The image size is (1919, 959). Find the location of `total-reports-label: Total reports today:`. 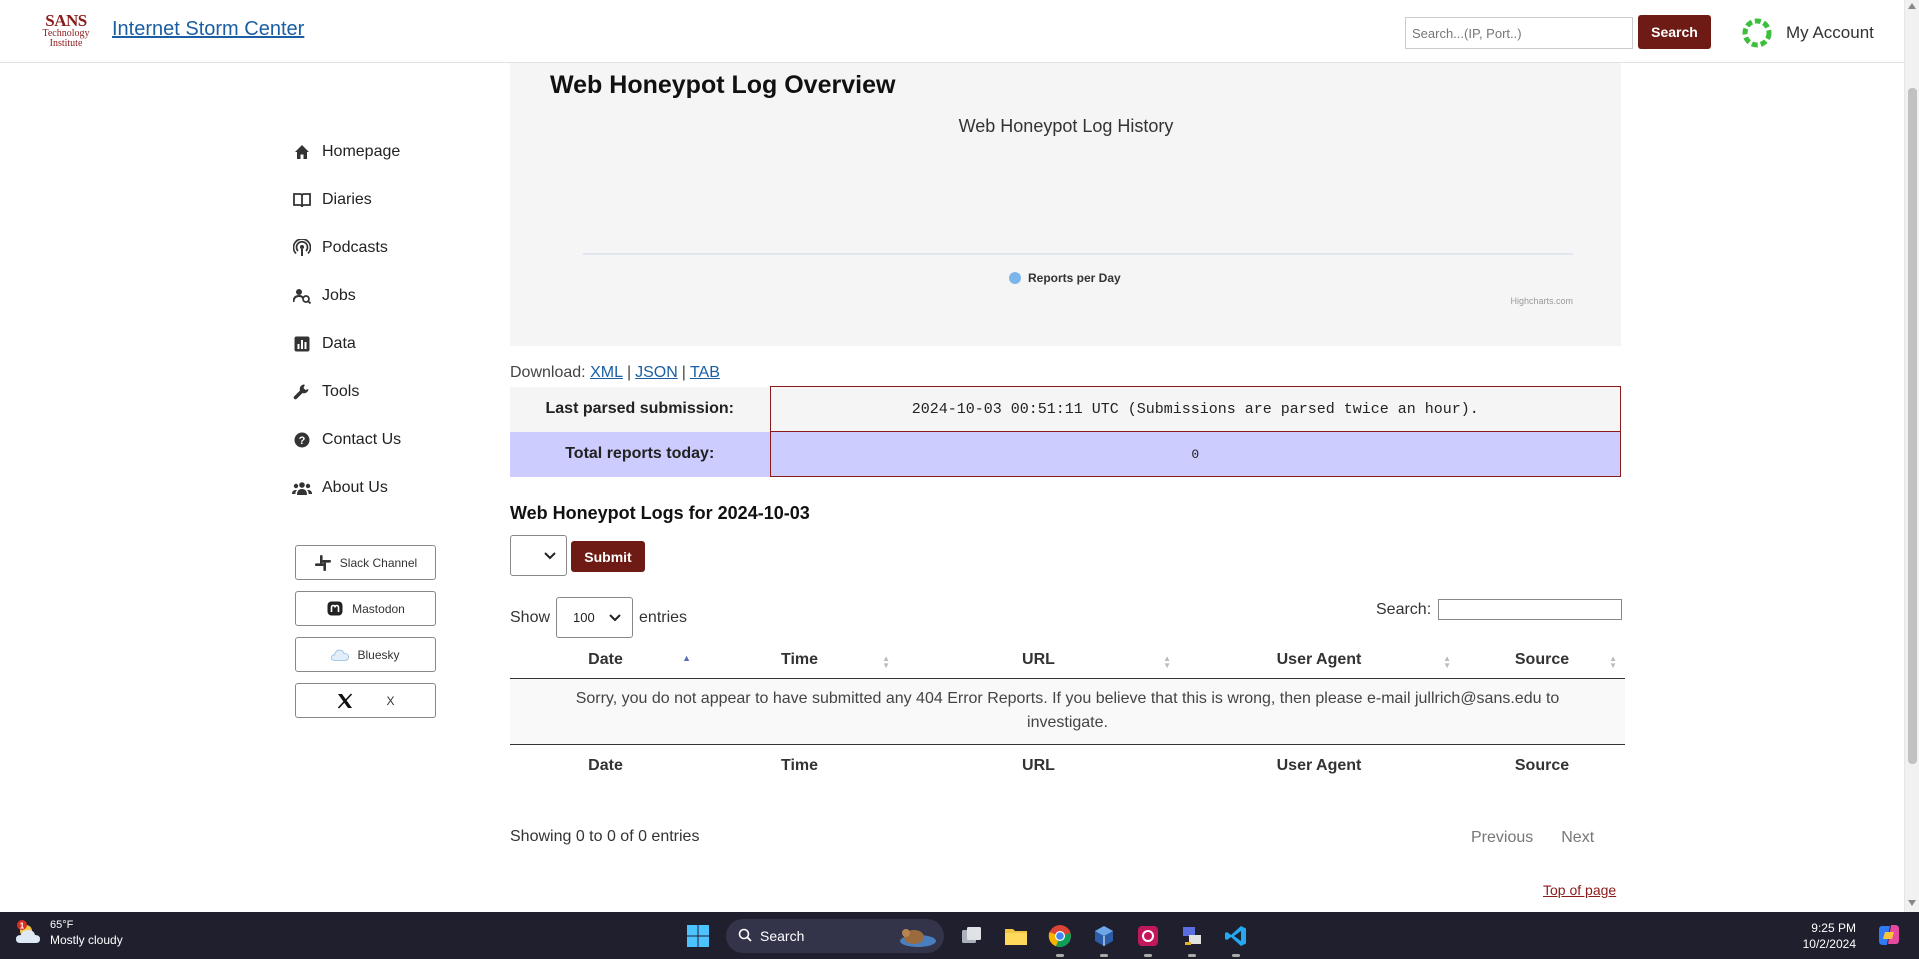

total-reports-label: Total reports today: is located at coordinates (640, 454).